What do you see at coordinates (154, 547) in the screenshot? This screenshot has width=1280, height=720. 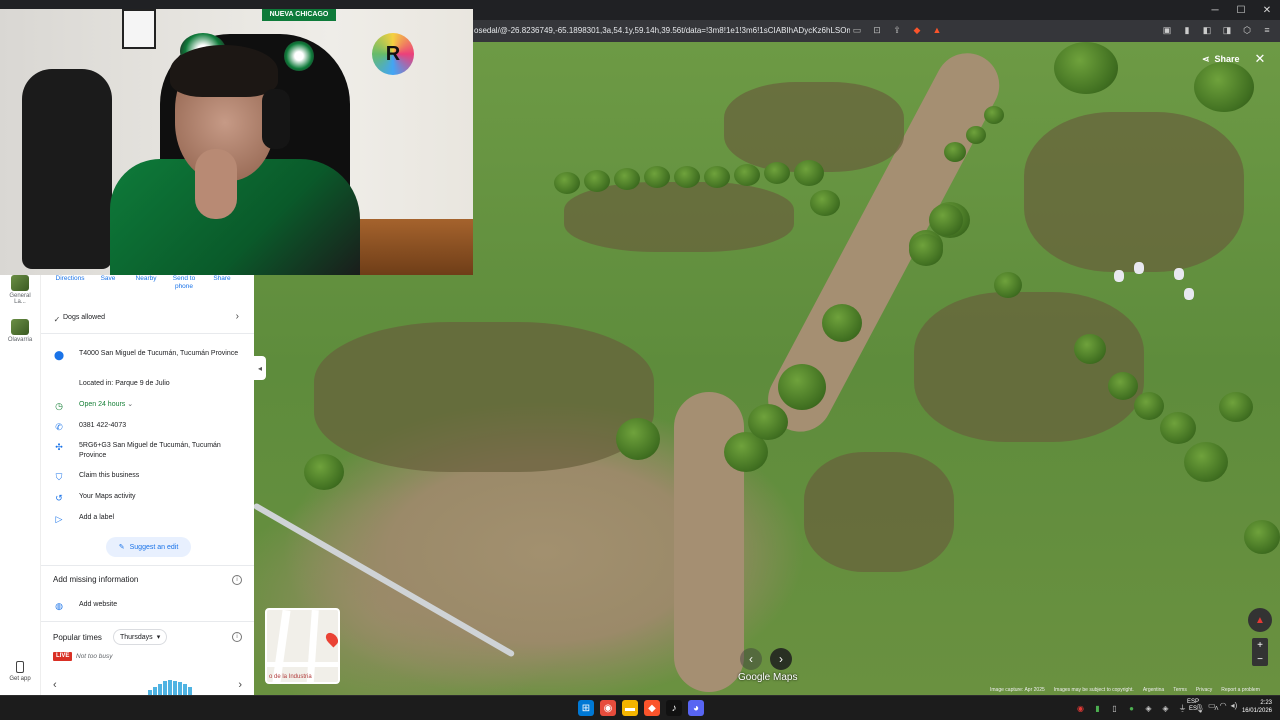 I see `suggest-edit-label: Suggest an edit` at bounding box center [154, 547].